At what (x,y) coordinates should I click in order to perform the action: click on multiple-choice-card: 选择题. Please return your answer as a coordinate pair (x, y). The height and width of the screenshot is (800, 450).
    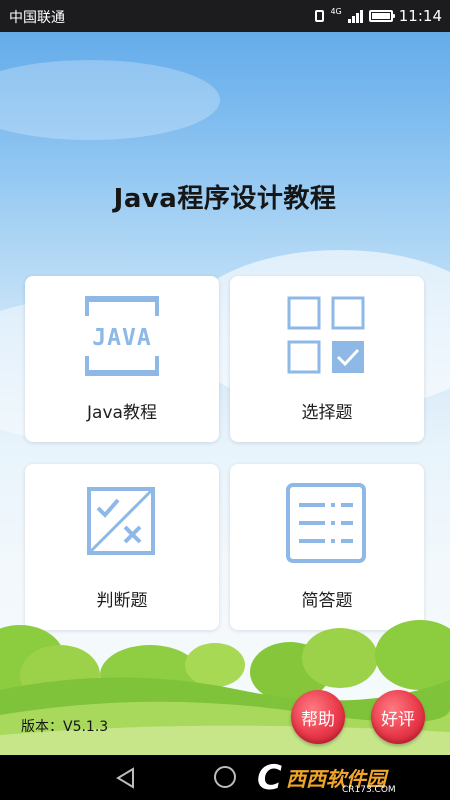
    Looking at the image, I should click on (327, 359).